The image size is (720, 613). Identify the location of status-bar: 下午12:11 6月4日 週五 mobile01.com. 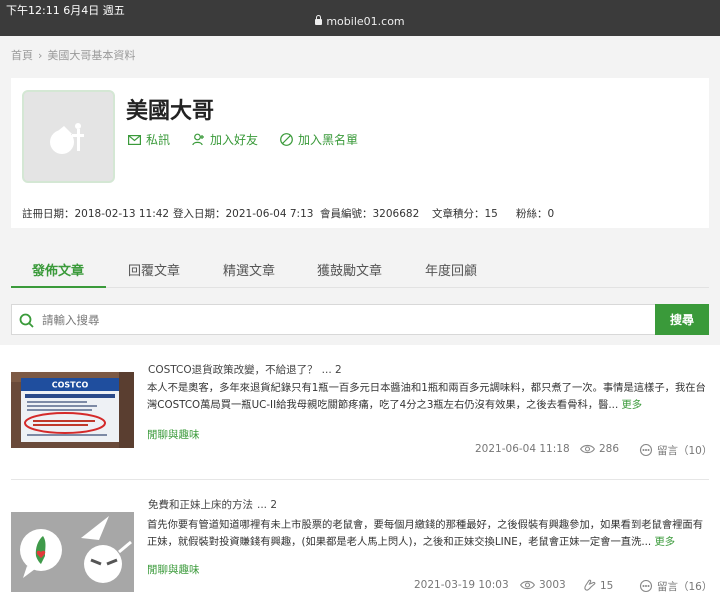
(360, 18).